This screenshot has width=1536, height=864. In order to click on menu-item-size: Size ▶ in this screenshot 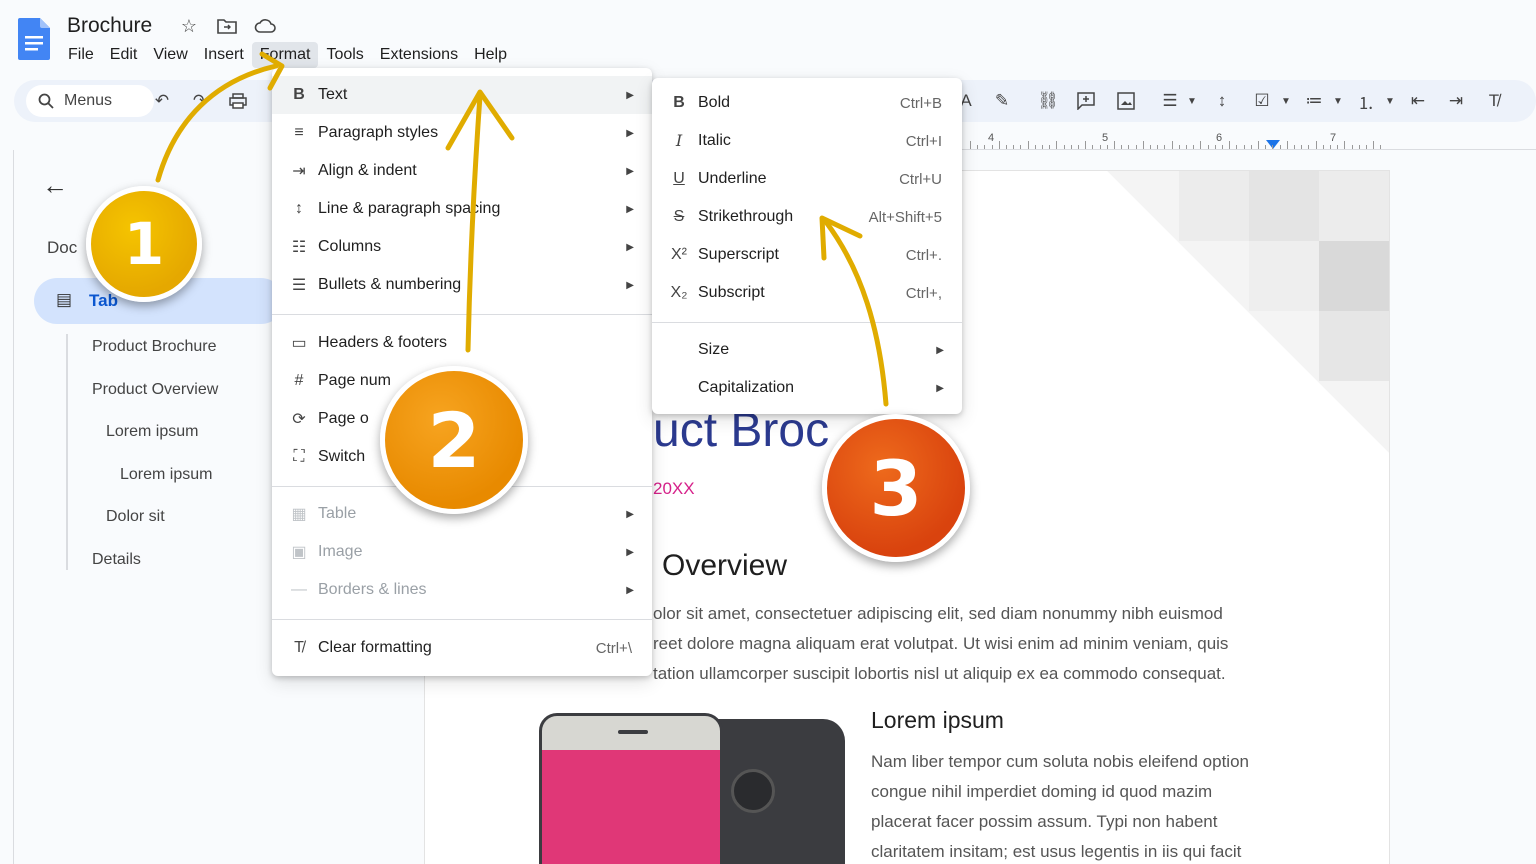, I will do `click(807, 350)`.